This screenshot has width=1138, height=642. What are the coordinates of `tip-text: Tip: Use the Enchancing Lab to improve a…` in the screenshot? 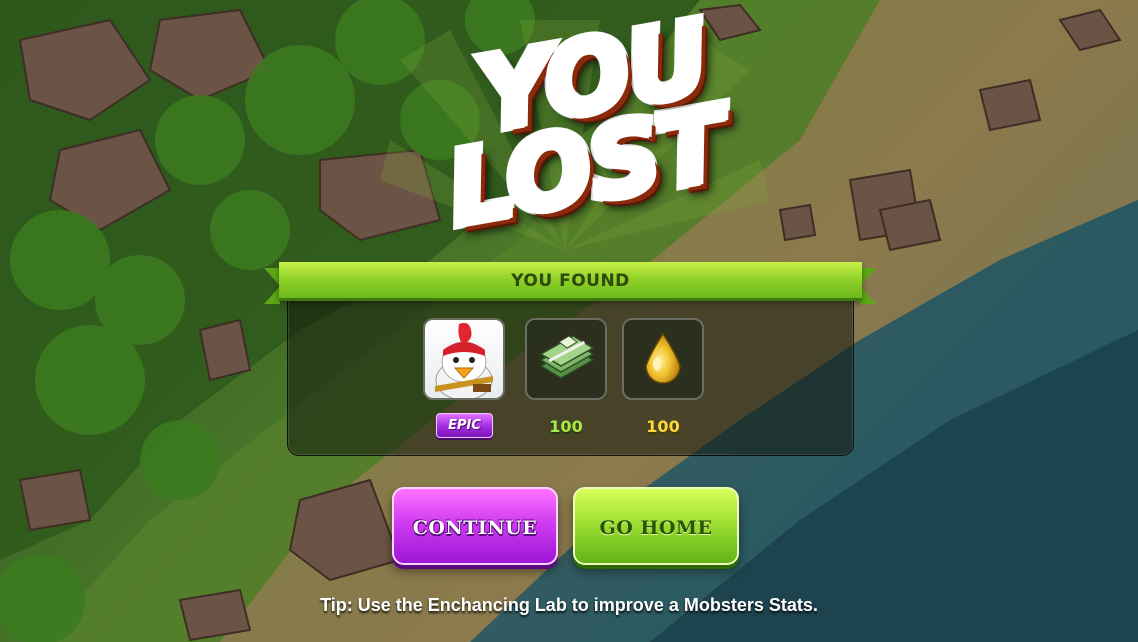 It's located at (569, 605).